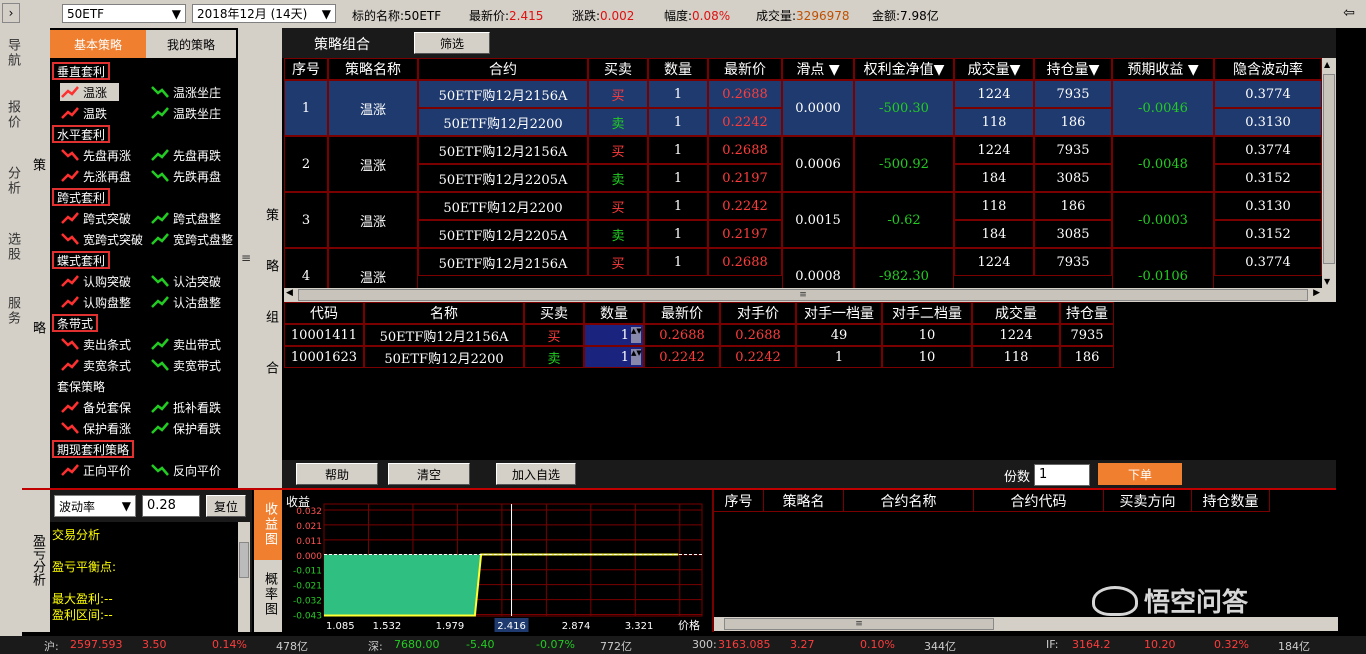 The height and width of the screenshot is (654, 1366). Describe the element at coordinates (994, 69) in the screenshot. I see `combo-col-header: 成交量▼` at that location.